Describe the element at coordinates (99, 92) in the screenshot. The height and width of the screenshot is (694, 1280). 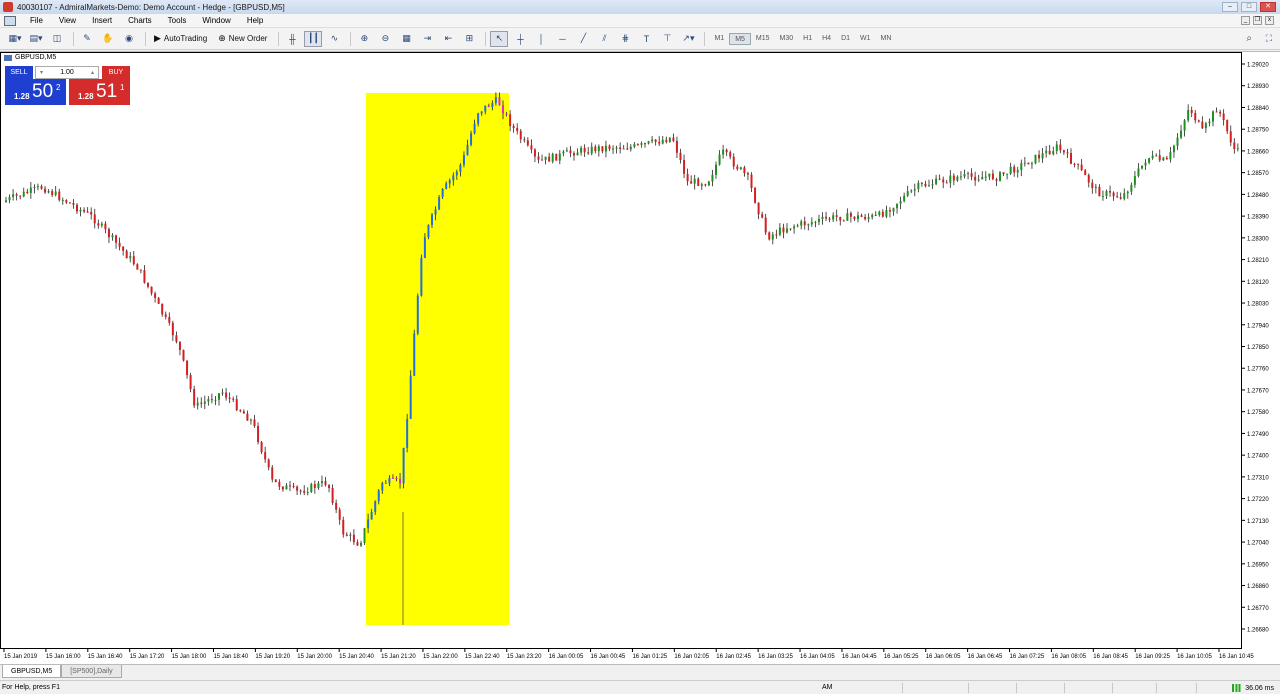
I see `buy-price: 1.28 51 1` at that location.